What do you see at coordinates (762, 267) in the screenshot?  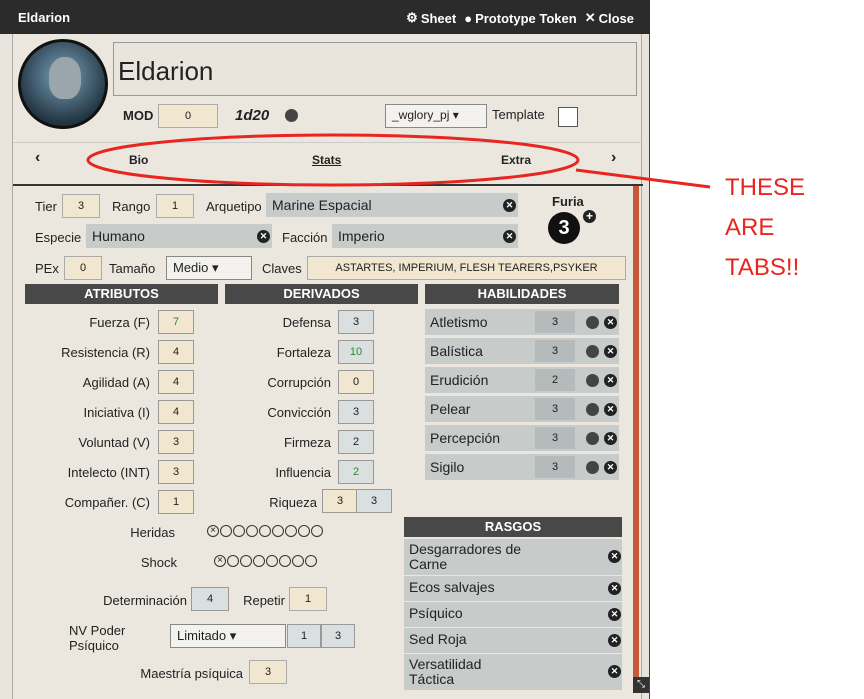 I see `annotation-text-3: TABS!!` at bounding box center [762, 267].